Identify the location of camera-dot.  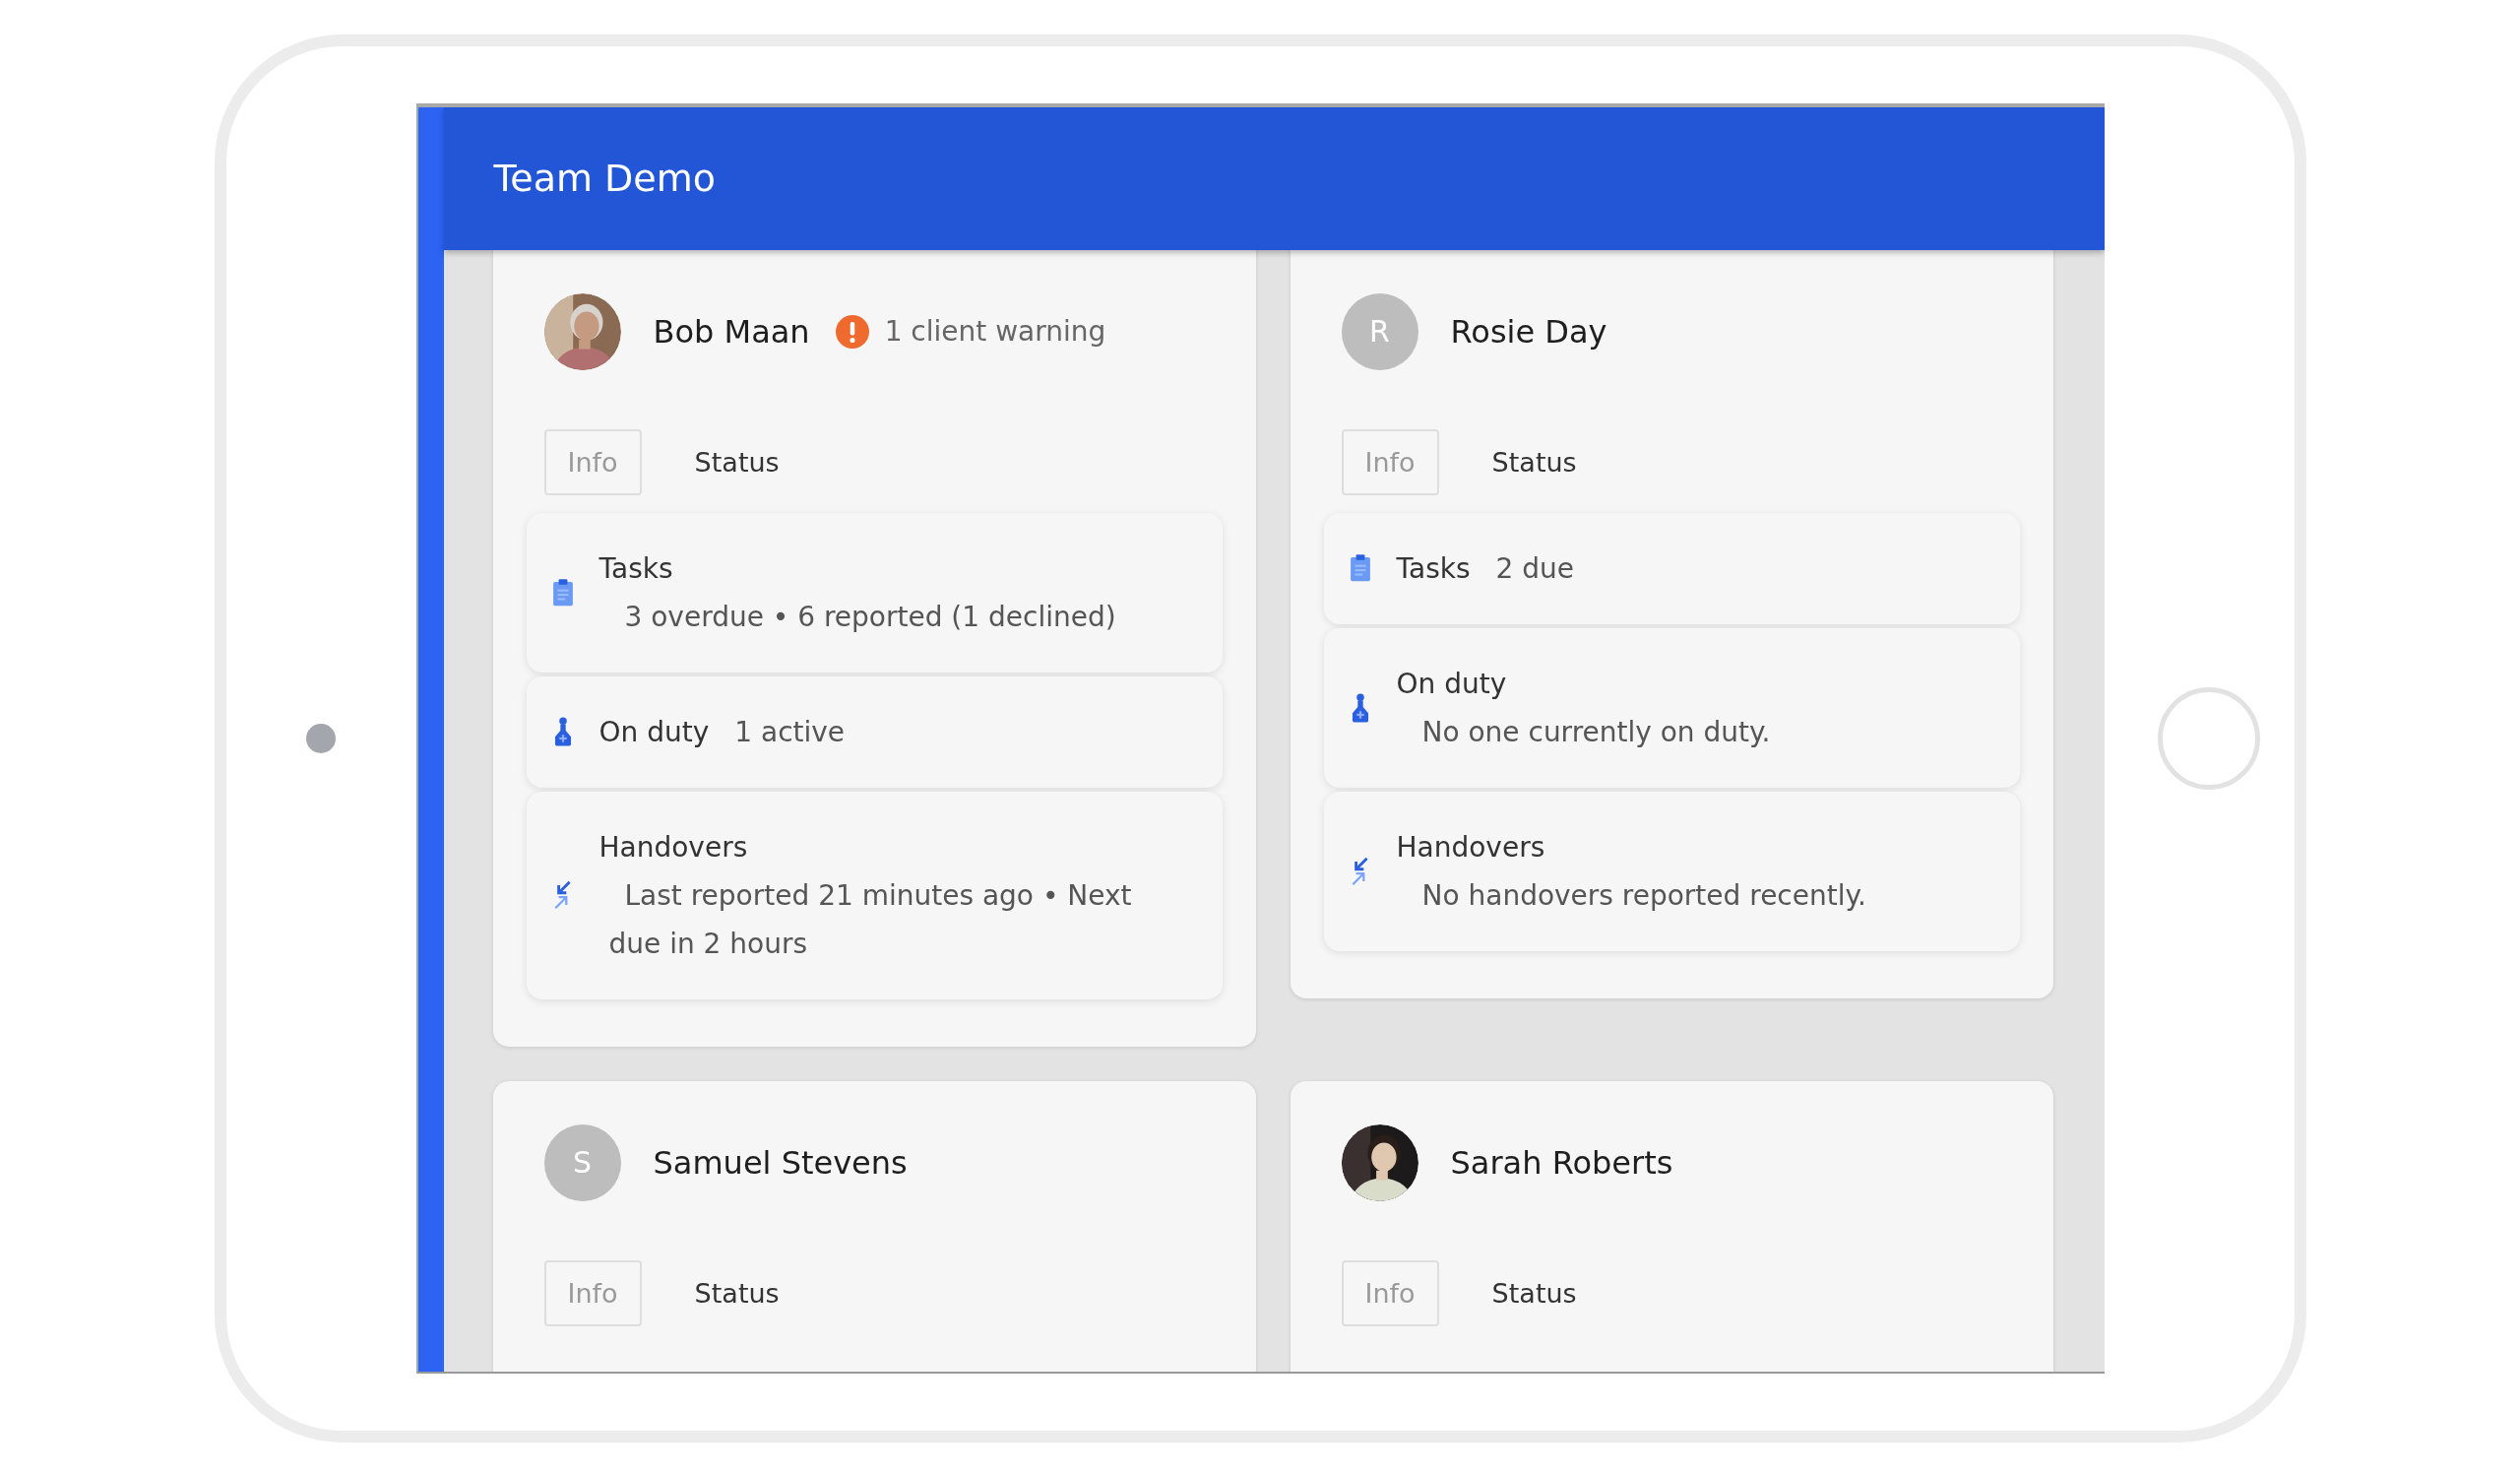
(321, 738).